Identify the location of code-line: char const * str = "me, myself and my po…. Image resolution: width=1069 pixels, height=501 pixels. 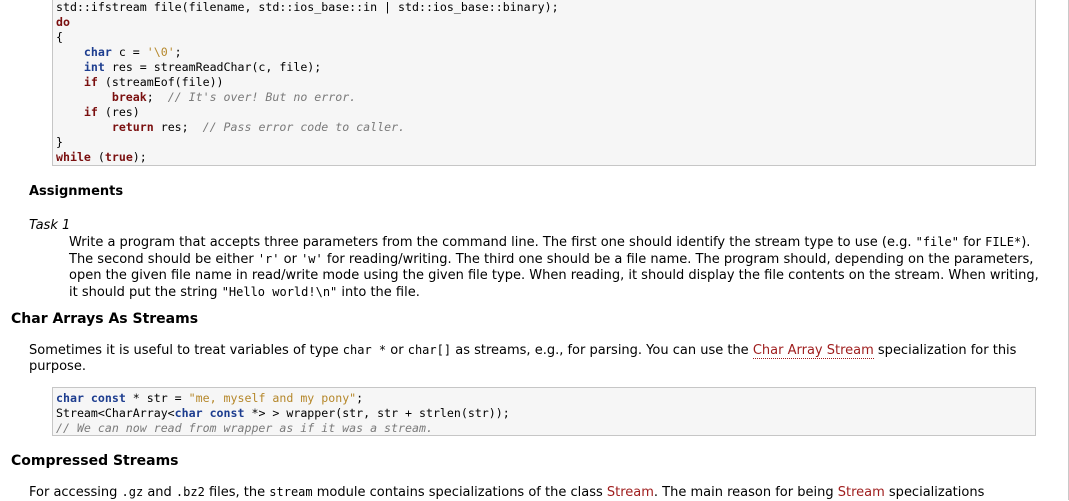
(210, 398).